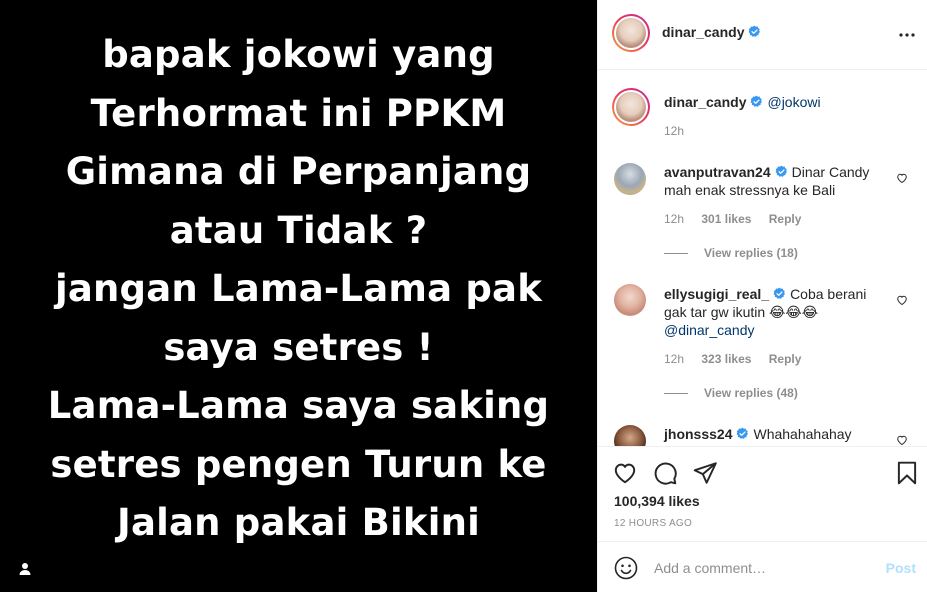 Image resolution: width=927 pixels, height=592 pixels. I want to click on image-text-line: setres pengen Turun ke, so click(298, 464).